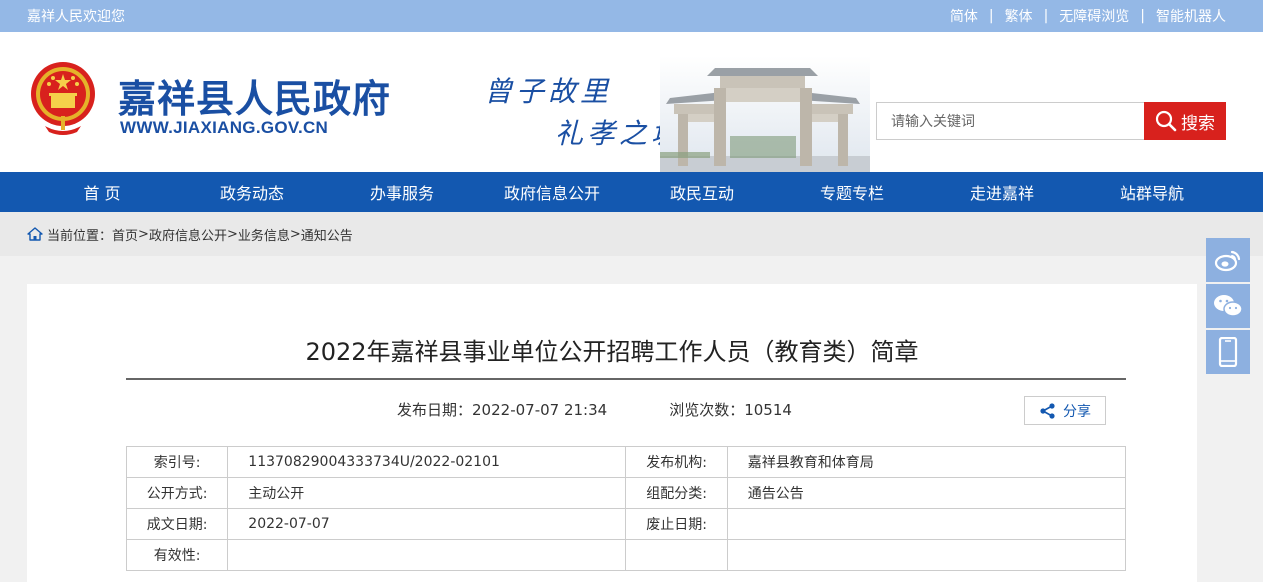 This screenshot has height=582, width=1263. I want to click on view-count-value: 10514, so click(768, 410).